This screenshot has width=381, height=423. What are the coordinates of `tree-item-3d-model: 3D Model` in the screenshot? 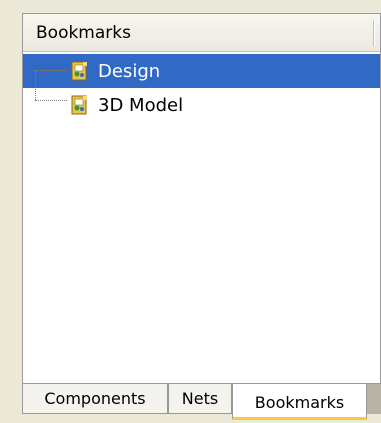 It's located at (201, 105).